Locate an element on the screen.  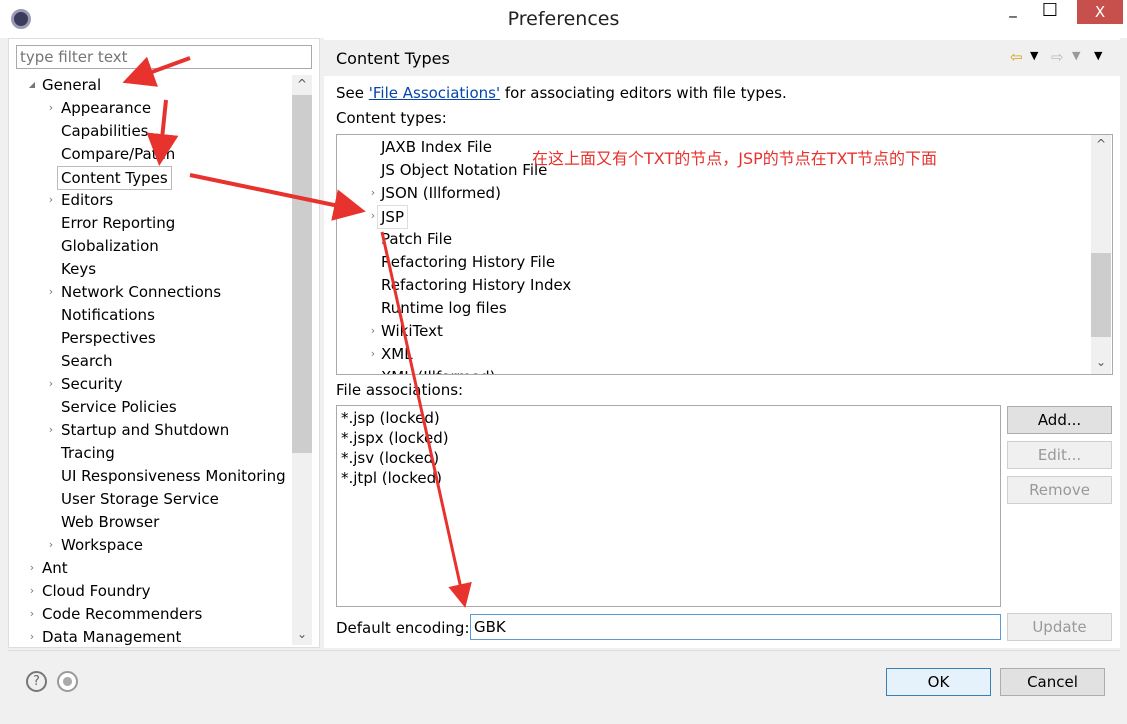
arrow-to-content-types is located at coordinates (162, 132).